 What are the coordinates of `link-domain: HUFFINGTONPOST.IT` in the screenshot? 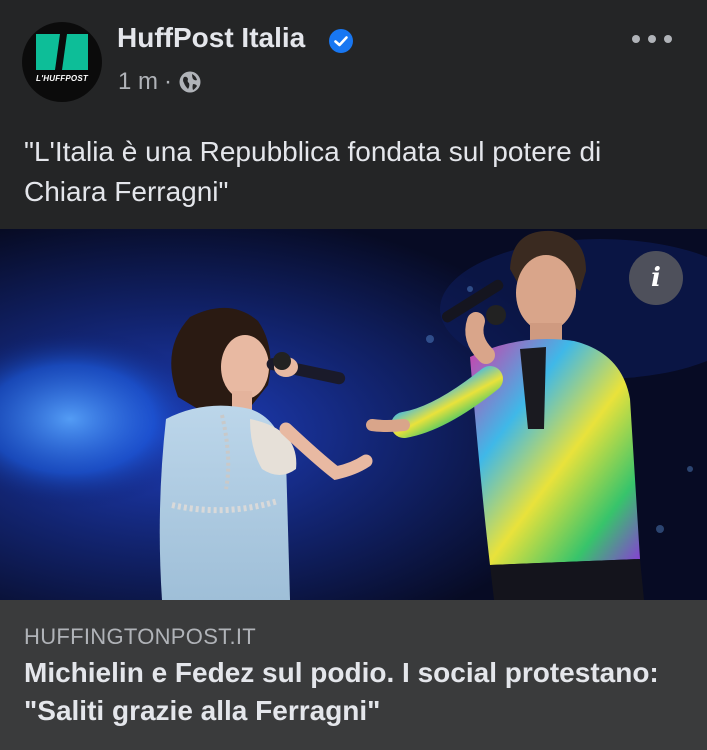 It's located at (140, 636).